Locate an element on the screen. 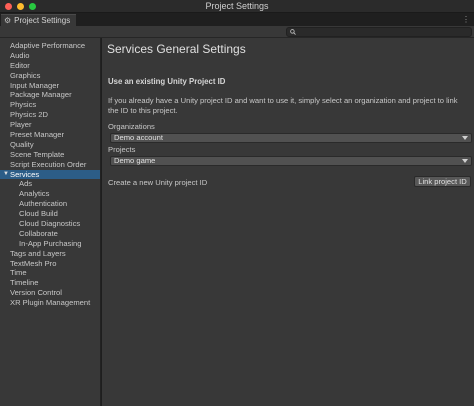  search-box is located at coordinates (379, 32).